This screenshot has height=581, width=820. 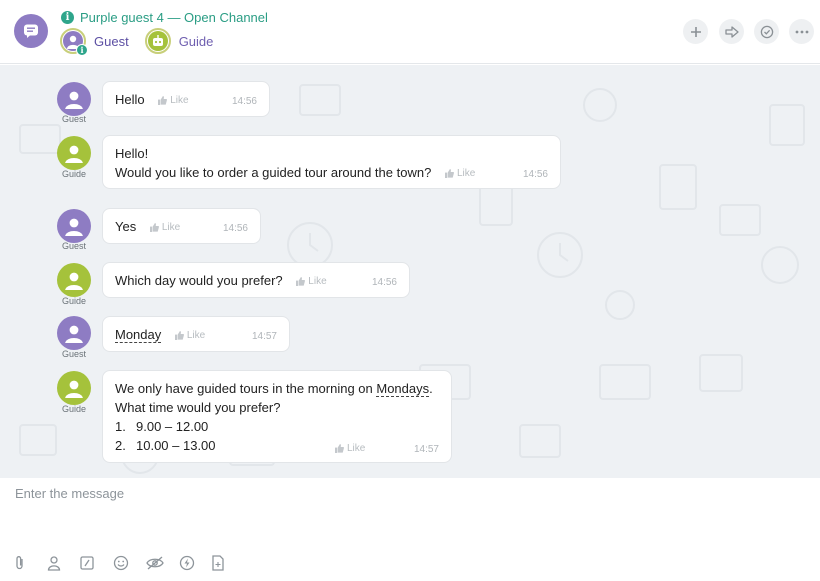 What do you see at coordinates (132, 153) in the screenshot?
I see `message-text: Hello!` at bounding box center [132, 153].